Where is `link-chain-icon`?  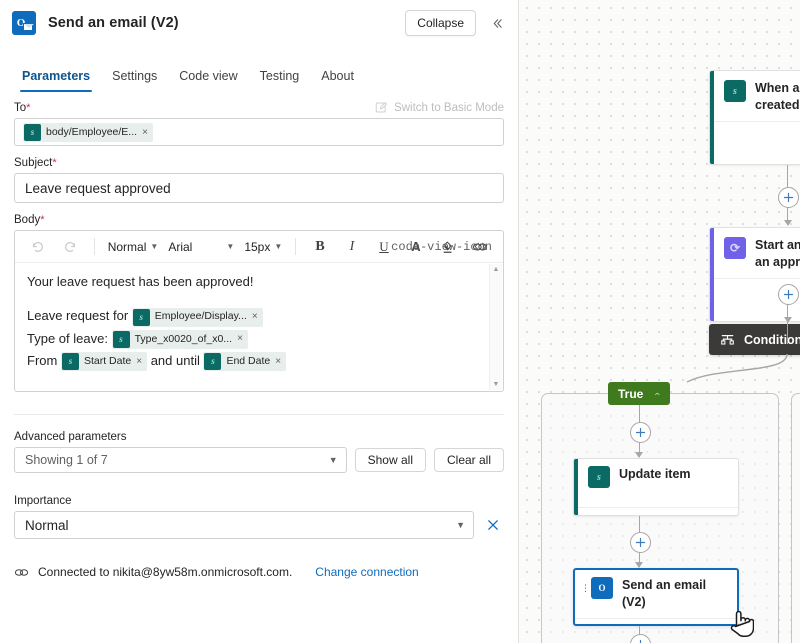
link-chain-icon is located at coordinates (721, 625).